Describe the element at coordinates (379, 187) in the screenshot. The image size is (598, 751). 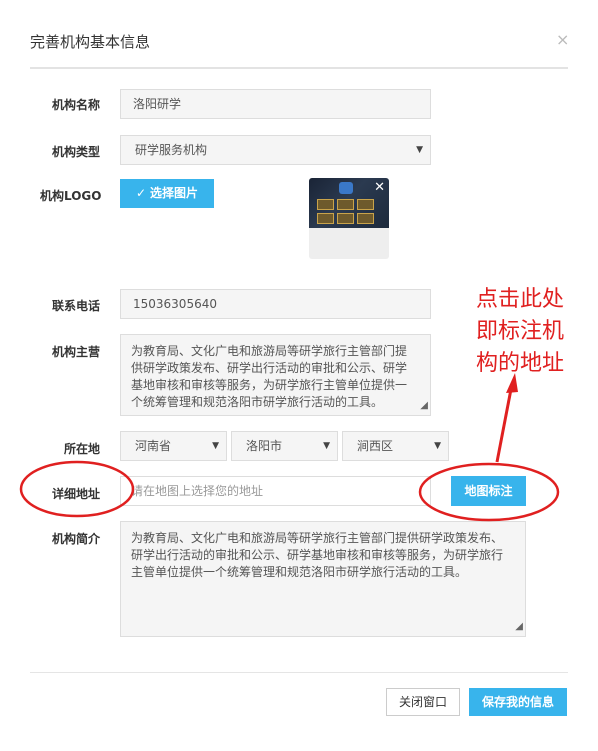
I see `remove-image-icon: ✕` at that location.